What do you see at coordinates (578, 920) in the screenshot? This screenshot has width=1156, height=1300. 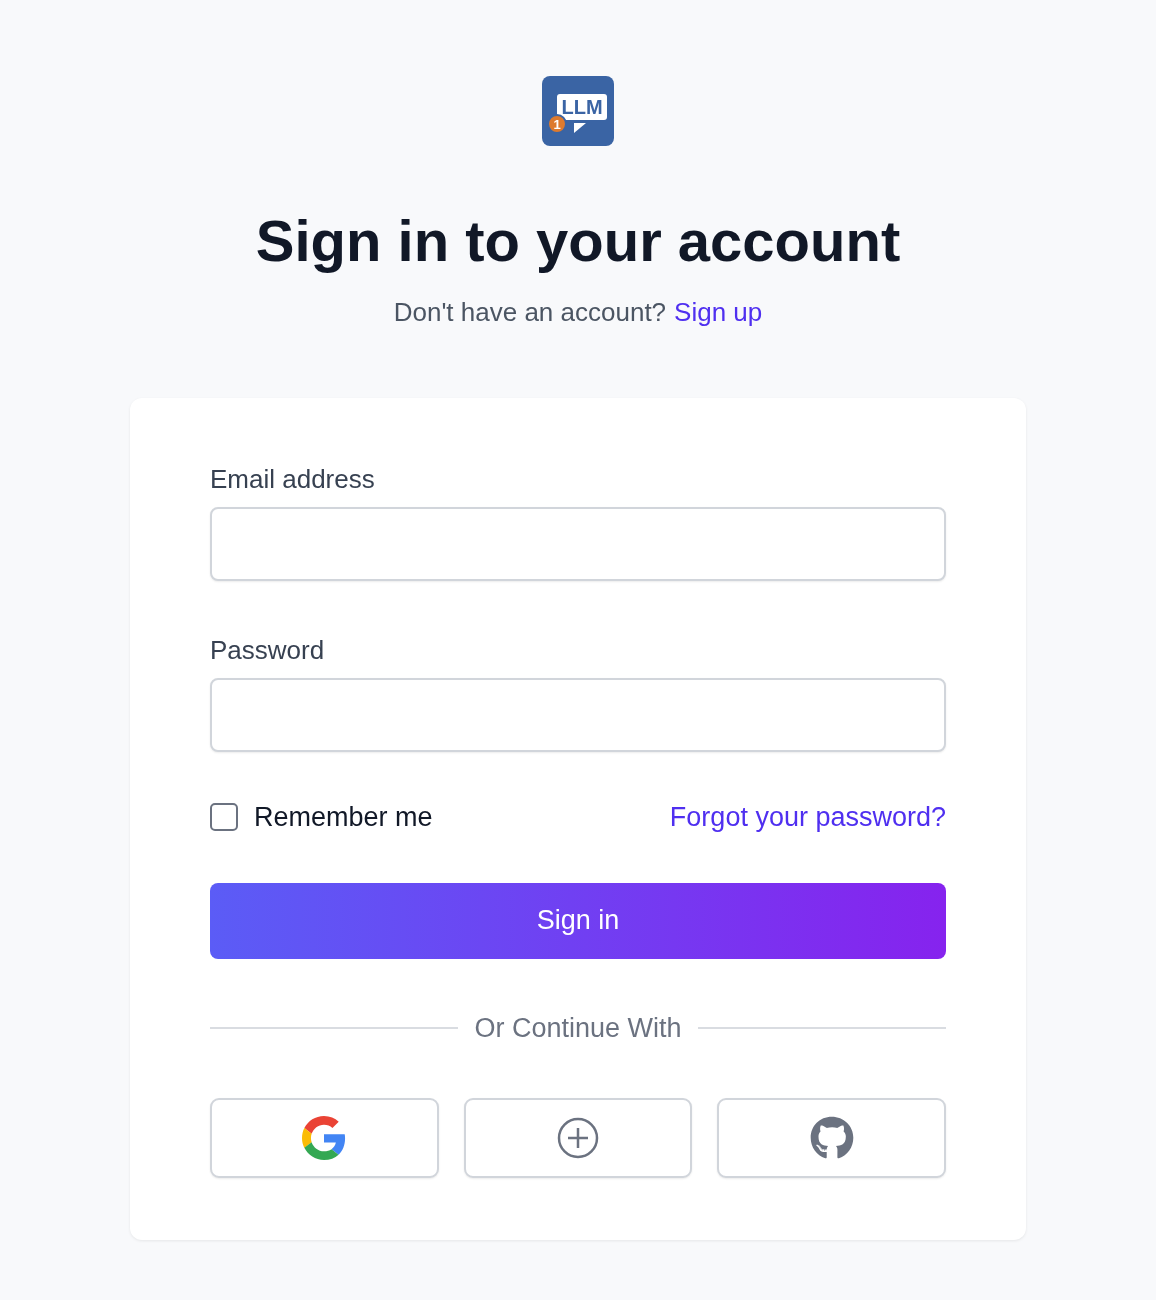 I see `sign-in-button: Sign in` at bounding box center [578, 920].